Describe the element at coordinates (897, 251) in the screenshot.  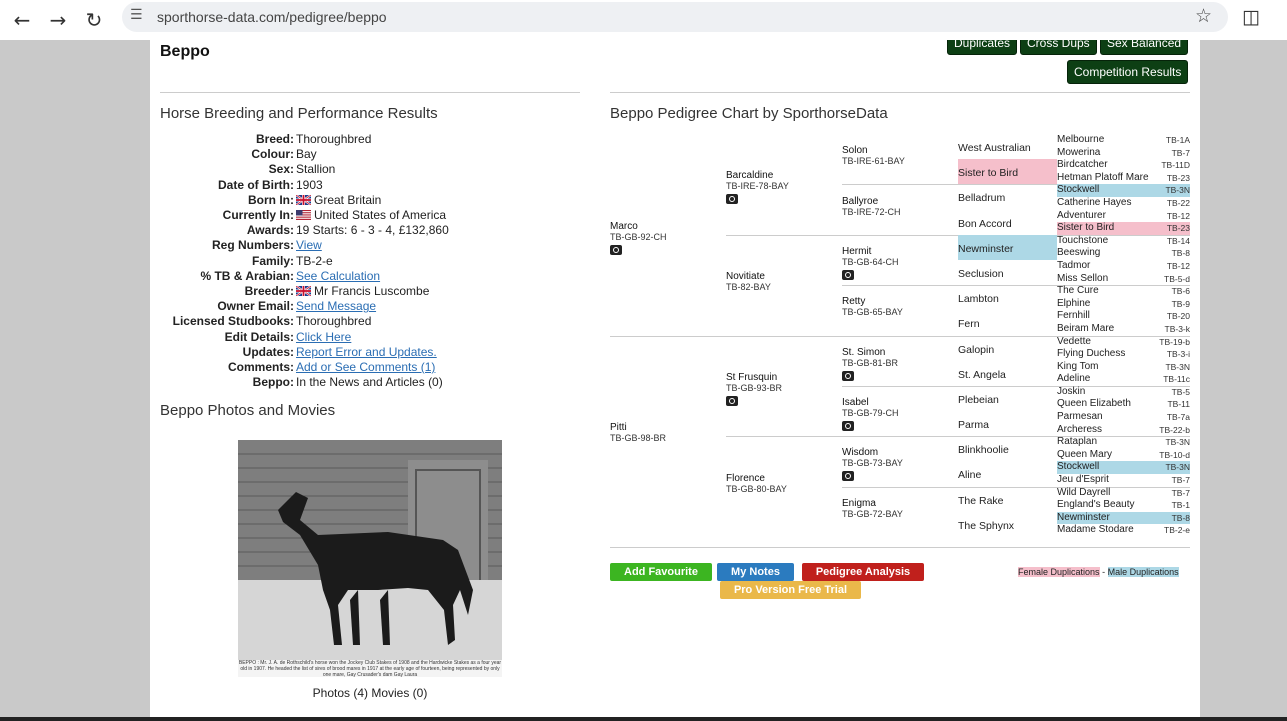
I see `horse-name: Hermit` at that location.